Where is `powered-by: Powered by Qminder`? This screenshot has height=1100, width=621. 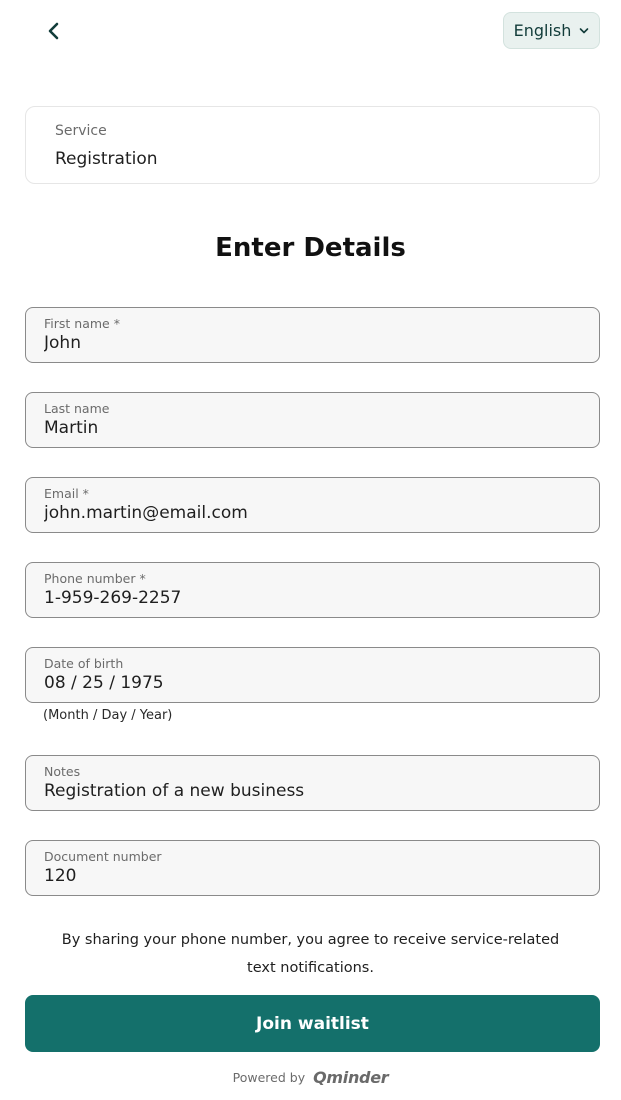 powered-by: Powered by Qminder is located at coordinates (310, 1077).